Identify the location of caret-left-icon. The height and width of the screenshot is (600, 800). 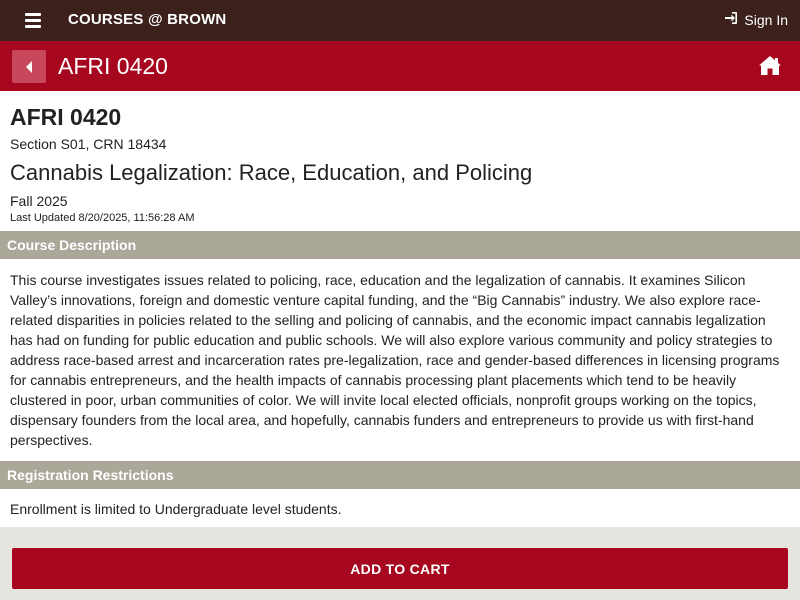
(29, 67).